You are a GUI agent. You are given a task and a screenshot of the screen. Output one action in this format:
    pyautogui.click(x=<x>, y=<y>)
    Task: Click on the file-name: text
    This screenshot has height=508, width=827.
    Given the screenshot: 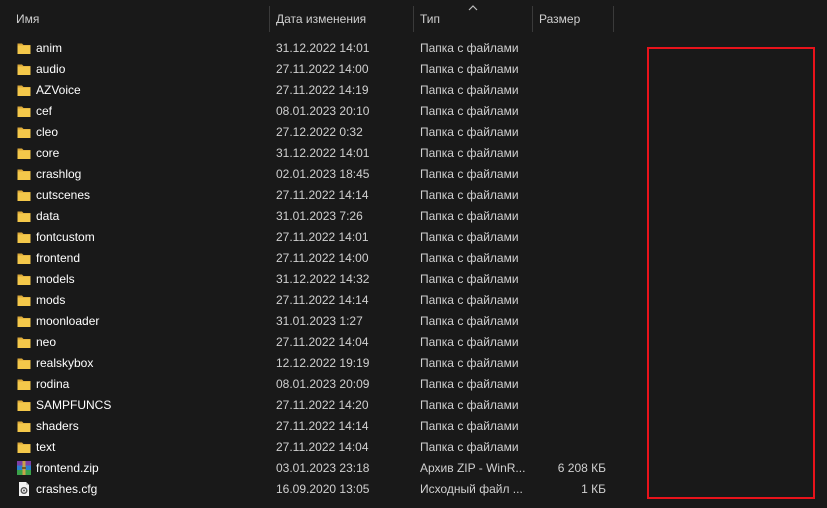 What is the action you would take?
    pyautogui.click(x=46, y=447)
    